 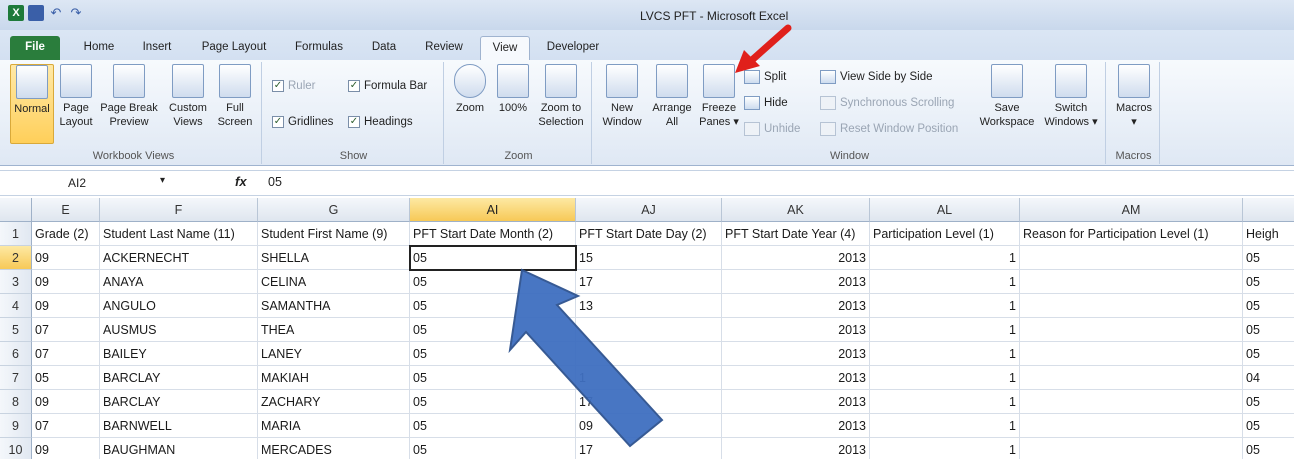 What do you see at coordinates (16, 210) in the screenshot?
I see `select-all-corner` at bounding box center [16, 210].